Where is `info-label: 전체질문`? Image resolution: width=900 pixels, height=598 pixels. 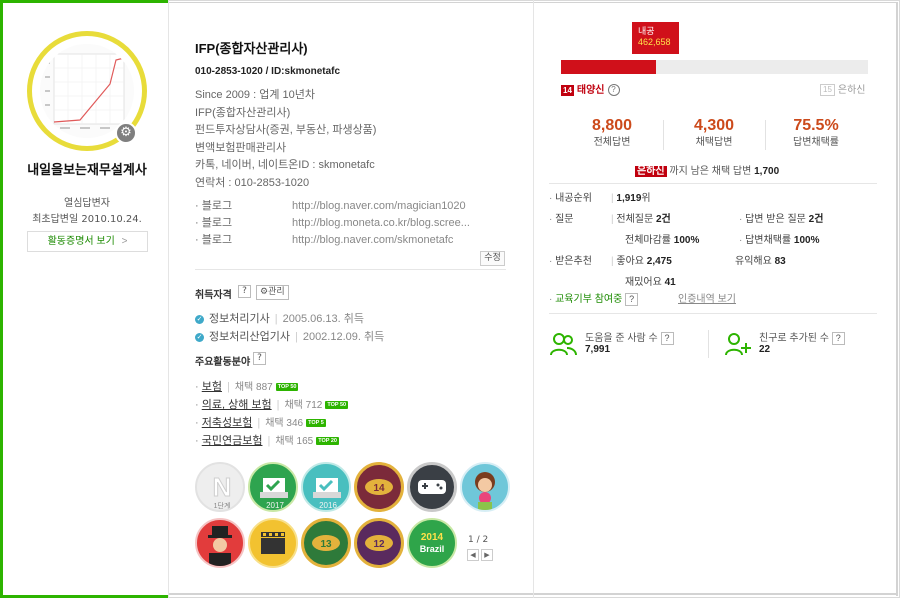
info-label: 전체질문 is located at coordinates (635, 219).